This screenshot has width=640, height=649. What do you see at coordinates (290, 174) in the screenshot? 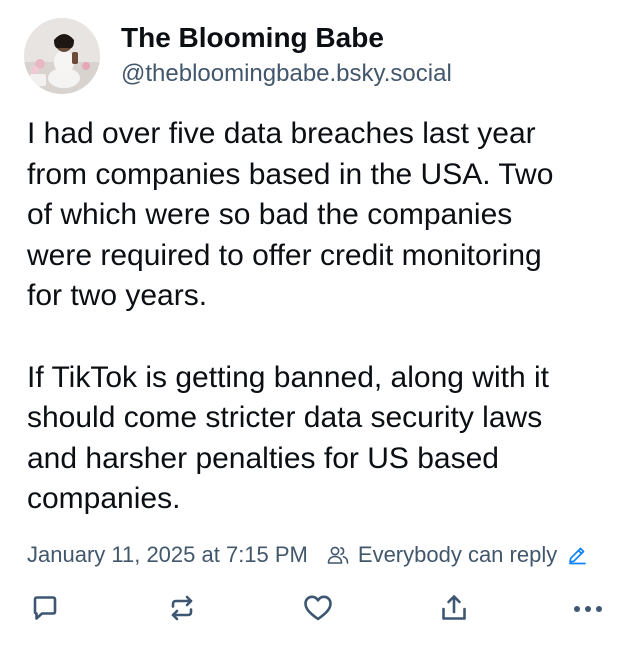
I see `post-text-line: from companies based in the USA. Two` at bounding box center [290, 174].